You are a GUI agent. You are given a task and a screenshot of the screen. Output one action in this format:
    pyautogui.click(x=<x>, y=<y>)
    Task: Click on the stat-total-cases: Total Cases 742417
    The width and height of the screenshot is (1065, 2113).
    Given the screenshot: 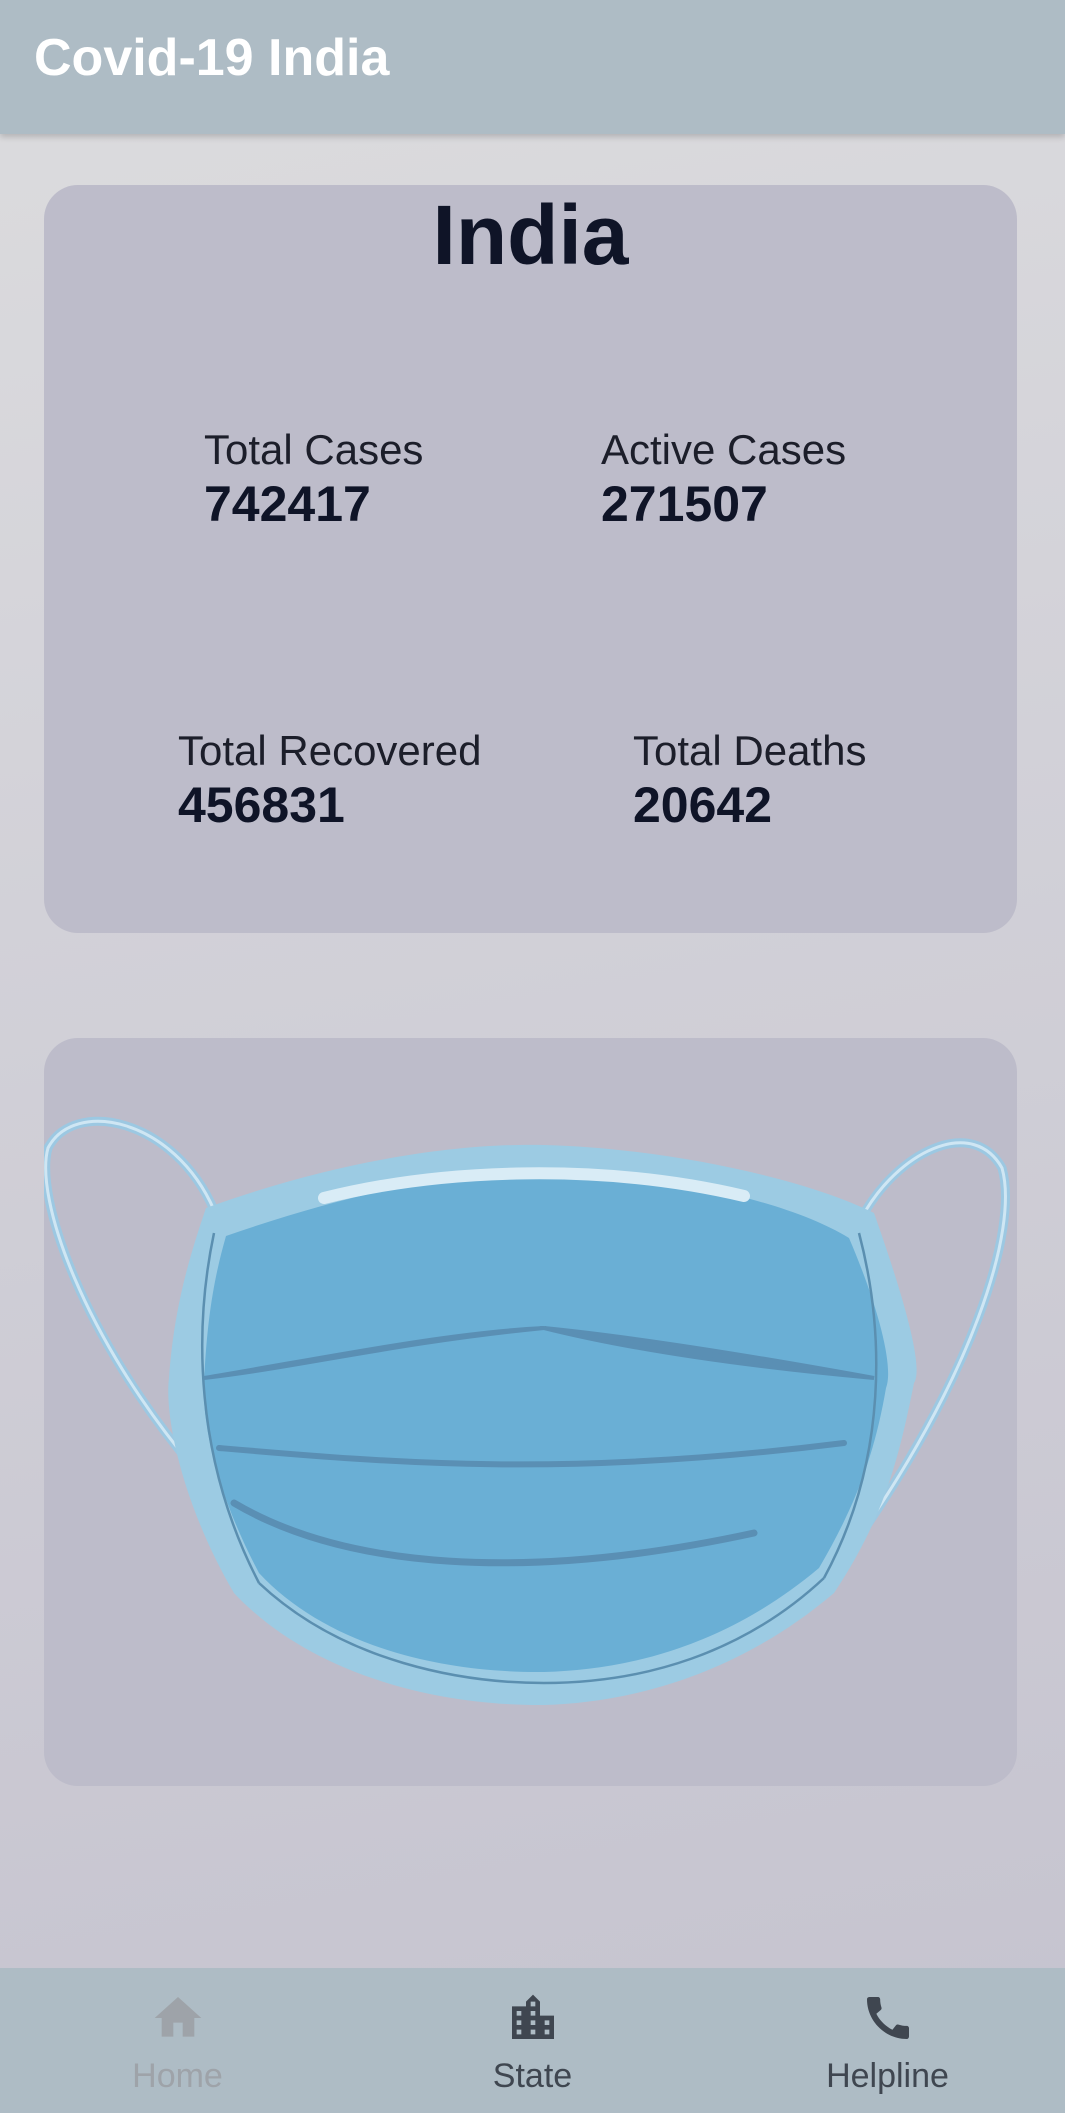 What is the action you would take?
    pyautogui.click(x=313, y=479)
    